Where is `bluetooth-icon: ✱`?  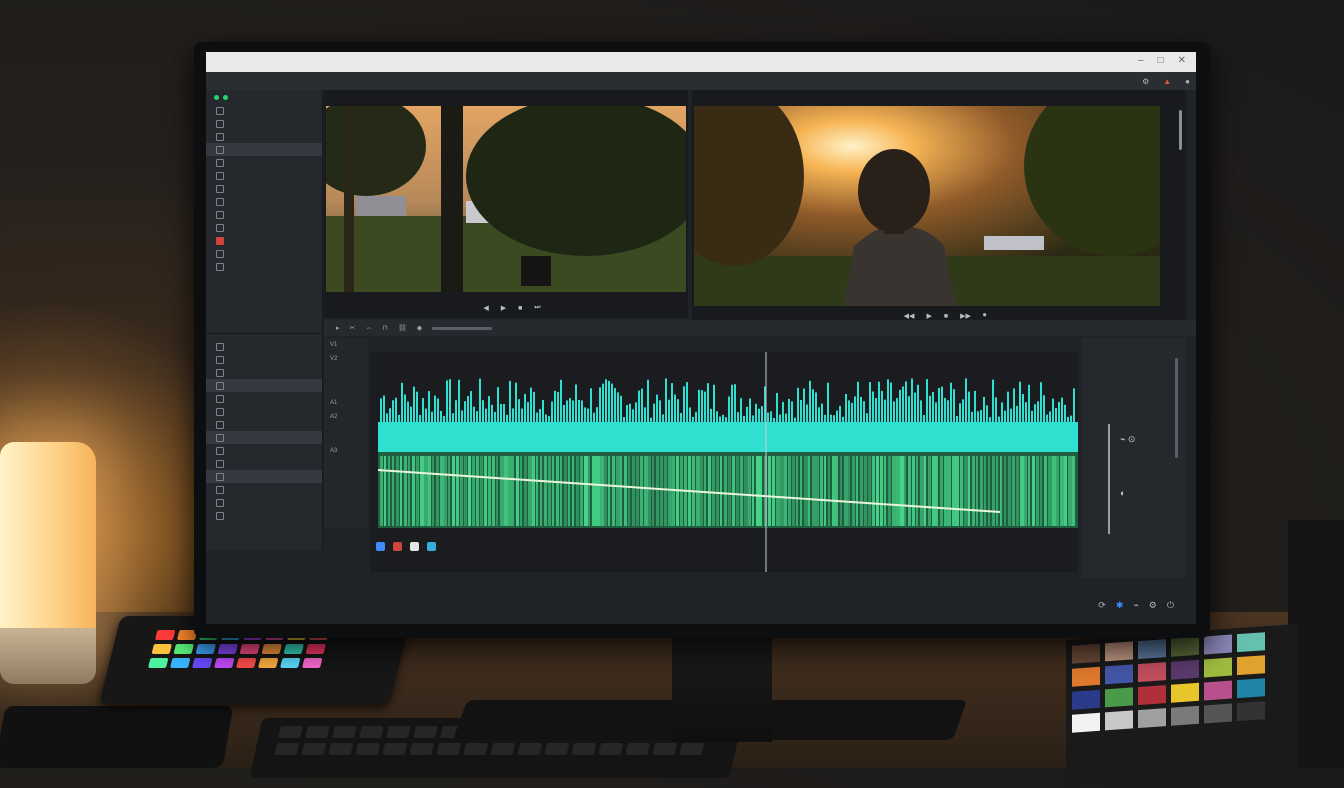 bluetooth-icon: ✱ is located at coordinates (1120, 605).